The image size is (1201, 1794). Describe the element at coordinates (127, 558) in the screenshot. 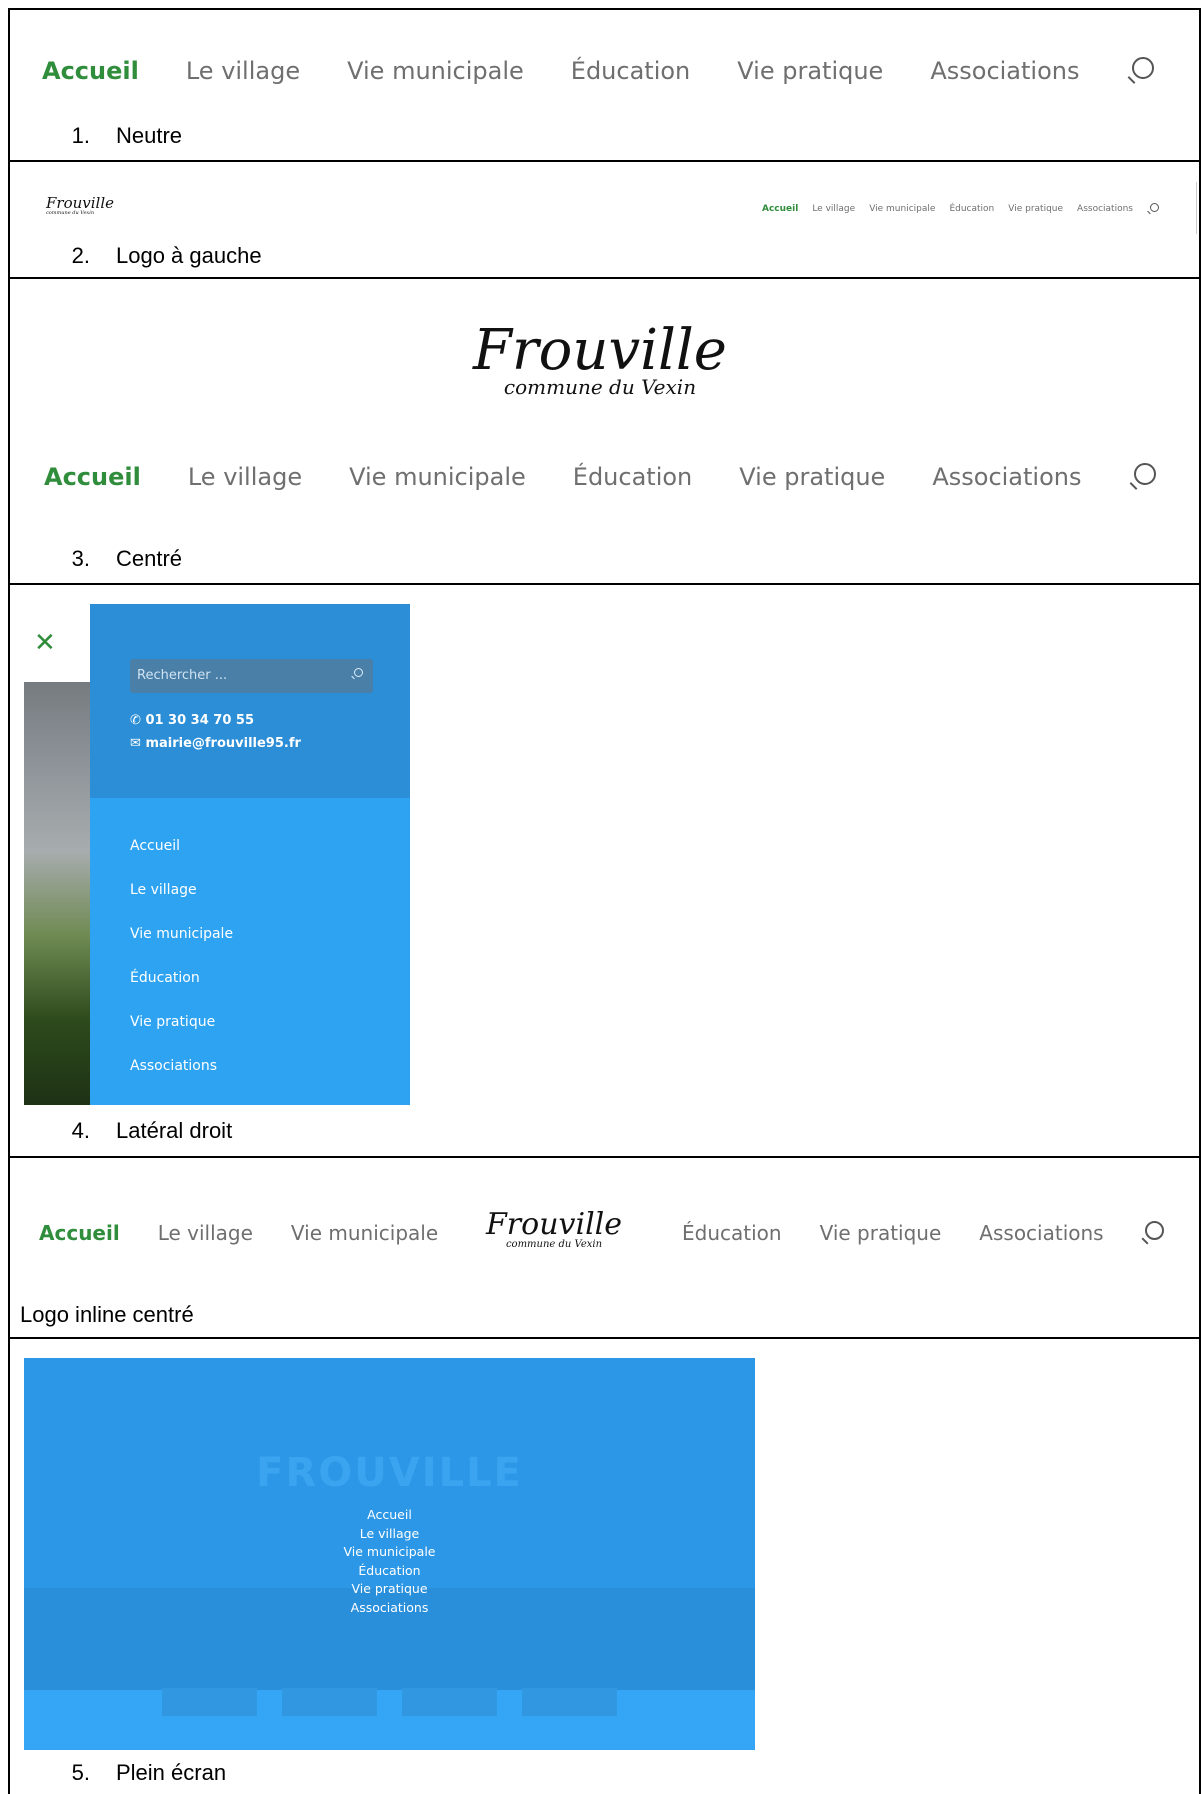

I see `caption-centre: 3. Centré` at that location.